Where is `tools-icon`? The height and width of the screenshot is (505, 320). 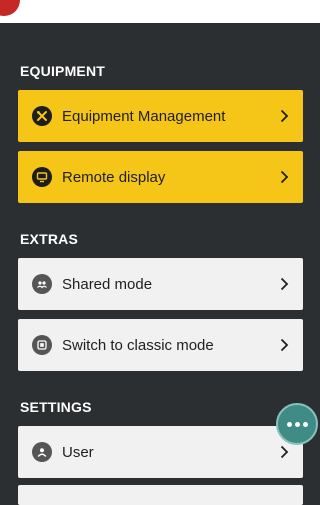
tools-icon is located at coordinates (42, 116).